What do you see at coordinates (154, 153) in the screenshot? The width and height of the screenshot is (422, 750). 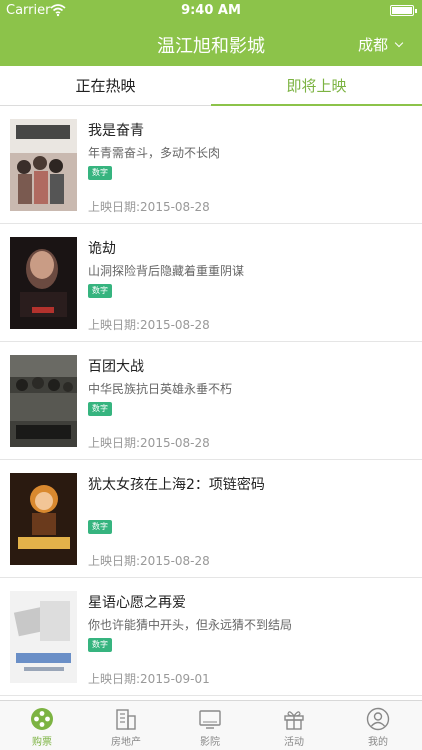 I see `movie-description: 年青需奋斗，多动不长肉` at bounding box center [154, 153].